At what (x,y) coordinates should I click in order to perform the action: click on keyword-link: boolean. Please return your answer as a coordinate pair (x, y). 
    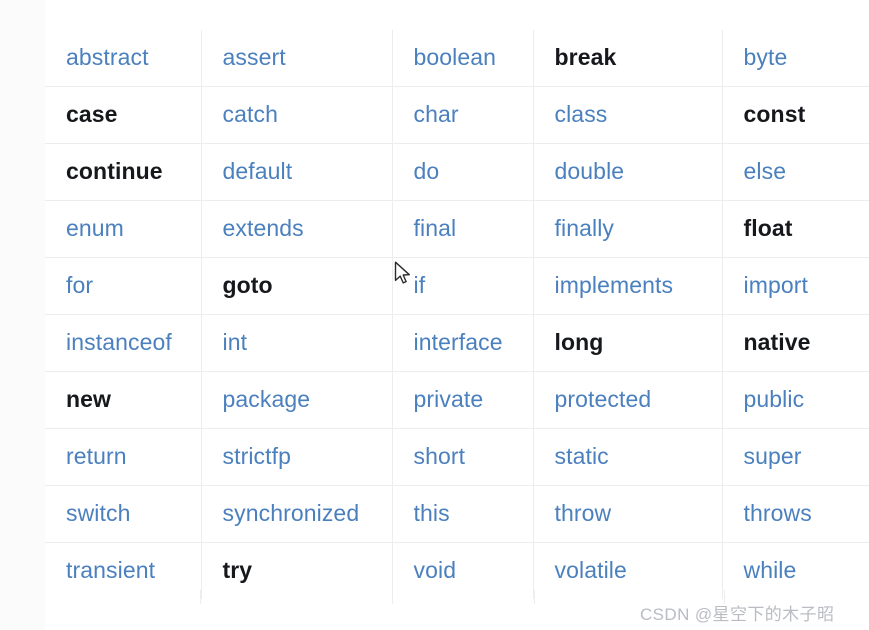
    Looking at the image, I should click on (455, 57).